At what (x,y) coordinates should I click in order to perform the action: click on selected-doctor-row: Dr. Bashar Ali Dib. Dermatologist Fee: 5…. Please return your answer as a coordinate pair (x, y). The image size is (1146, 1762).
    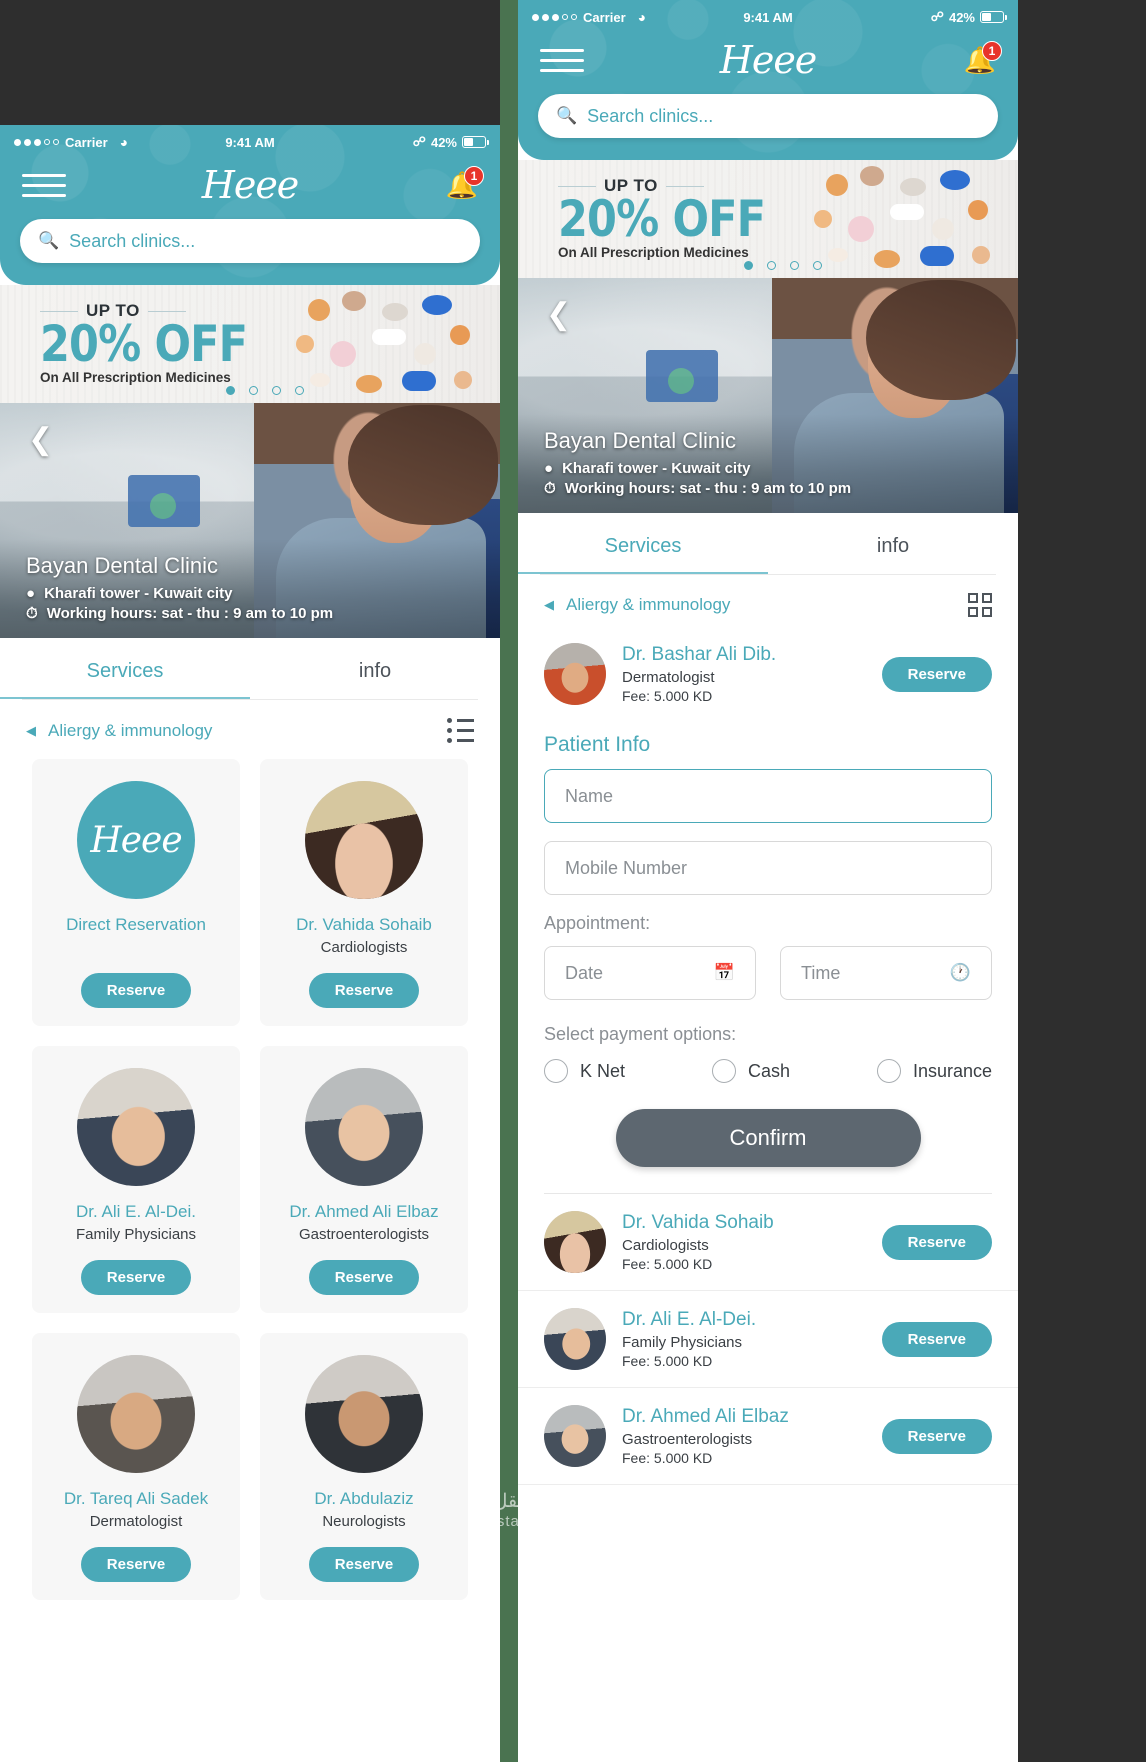
    Looking at the image, I should click on (768, 671).